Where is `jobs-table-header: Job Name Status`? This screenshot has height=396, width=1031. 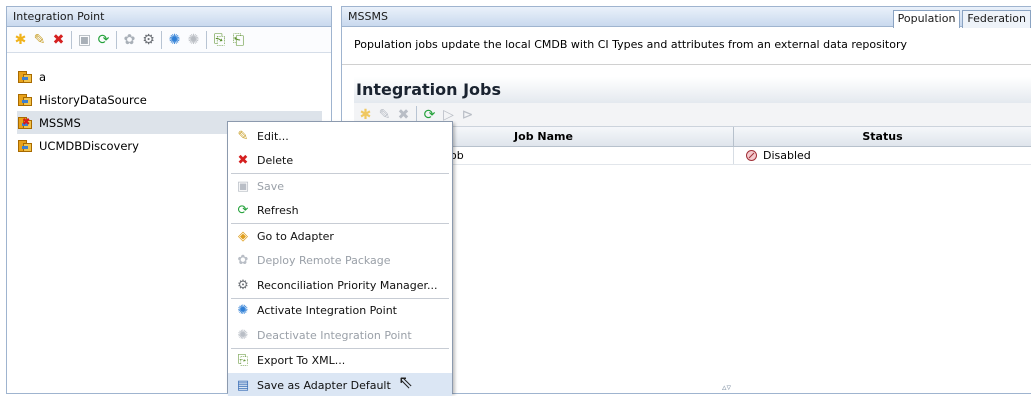
jobs-table-header: Job Name Status is located at coordinates (692, 137).